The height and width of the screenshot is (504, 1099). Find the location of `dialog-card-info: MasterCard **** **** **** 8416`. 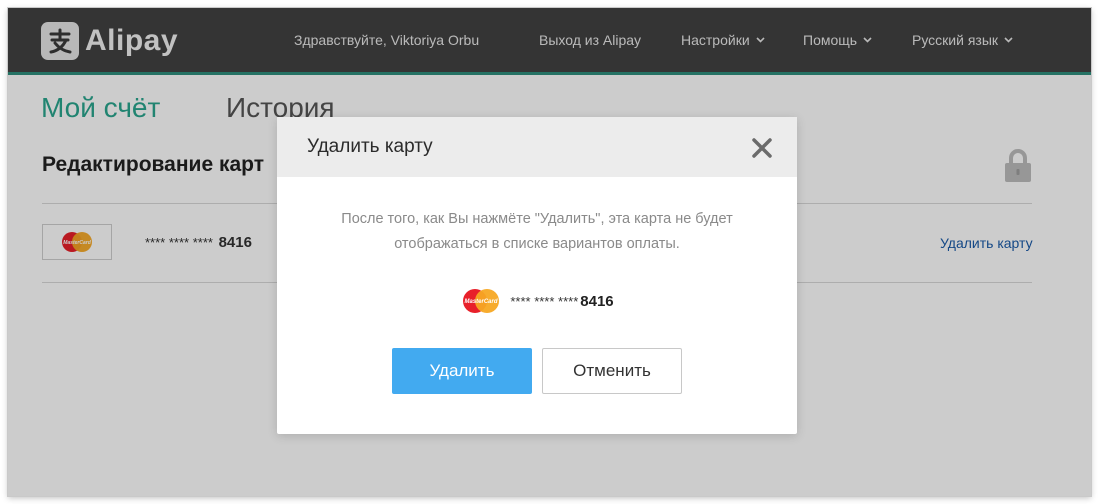

dialog-card-info: MasterCard **** **** **** 8416 is located at coordinates (537, 301).